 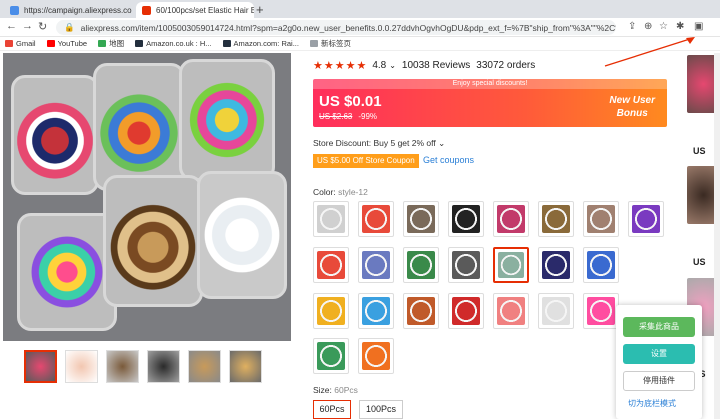 I want to click on pouch-image, so click(x=67, y=272).